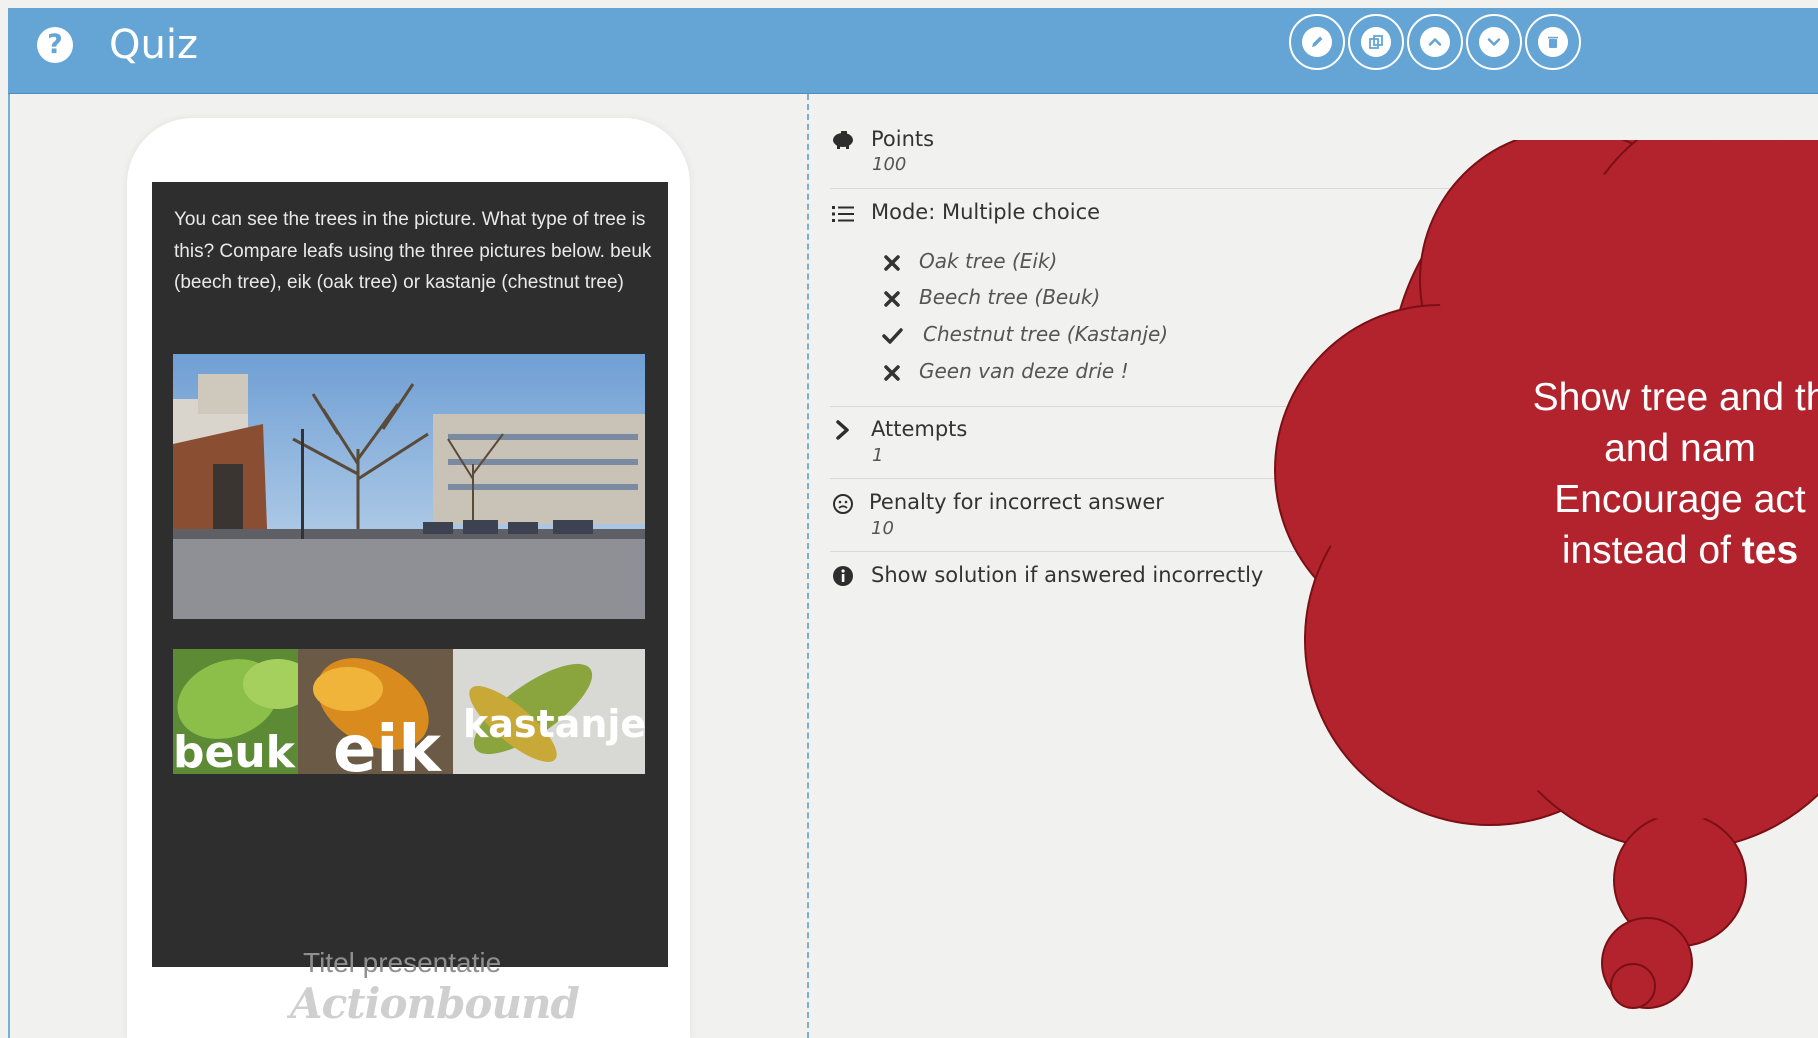 The image size is (1818, 1038). What do you see at coordinates (913, 51) in the screenshot?
I see `module-header: ? Quiz` at bounding box center [913, 51].